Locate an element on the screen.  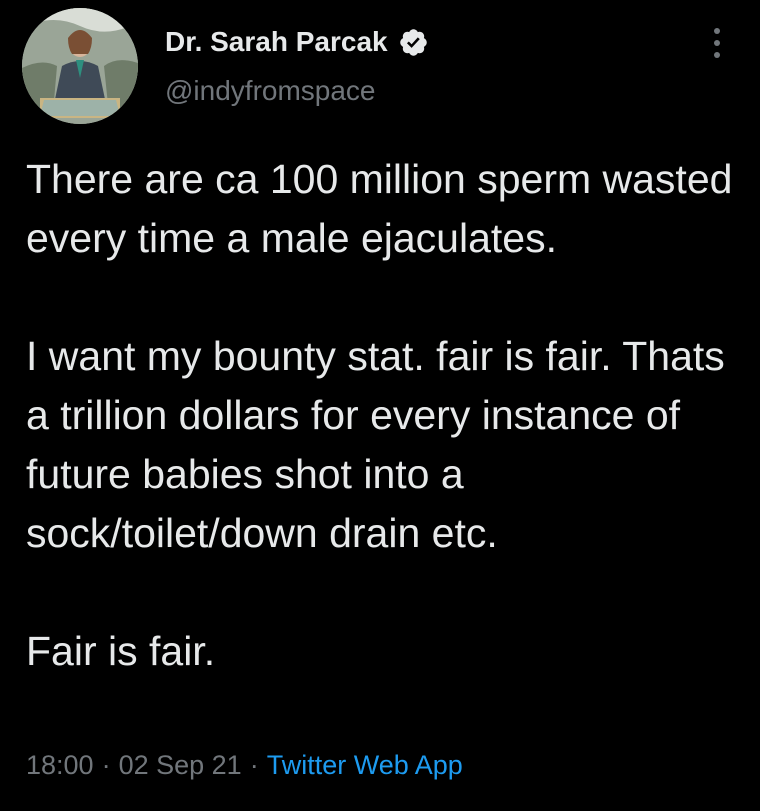
author-name: Dr. Sarah Parcak is located at coordinates (297, 42).